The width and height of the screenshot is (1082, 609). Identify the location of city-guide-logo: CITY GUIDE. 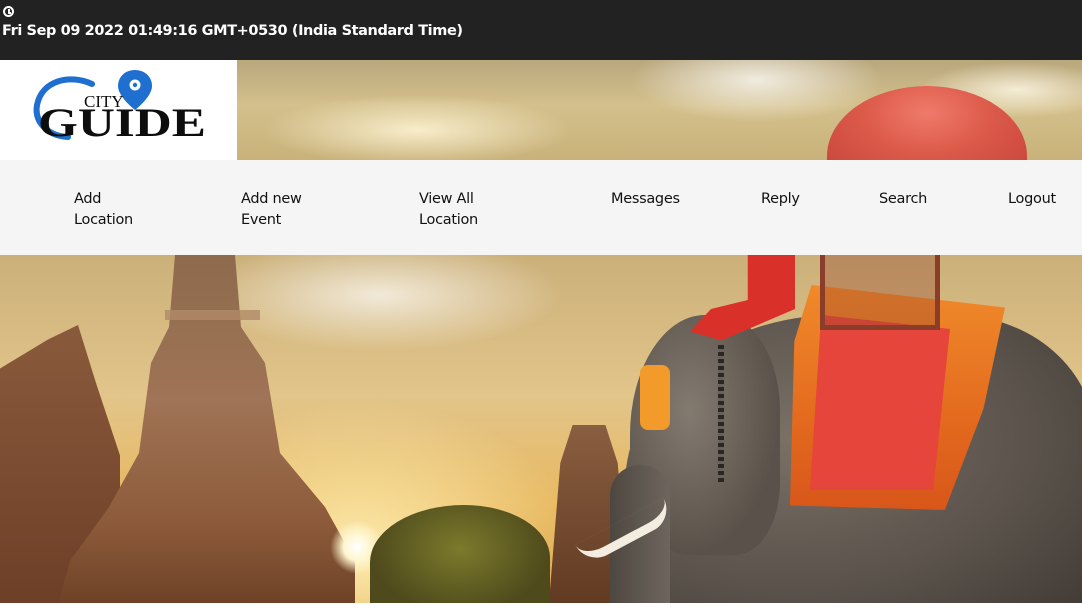
(119, 107).